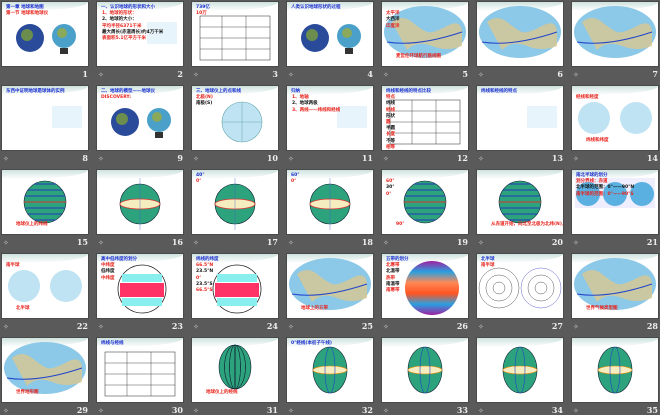 This screenshot has width=660, height=415. What do you see at coordinates (465, 74) in the screenshot?
I see `slide-number: 5` at bounding box center [465, 74].